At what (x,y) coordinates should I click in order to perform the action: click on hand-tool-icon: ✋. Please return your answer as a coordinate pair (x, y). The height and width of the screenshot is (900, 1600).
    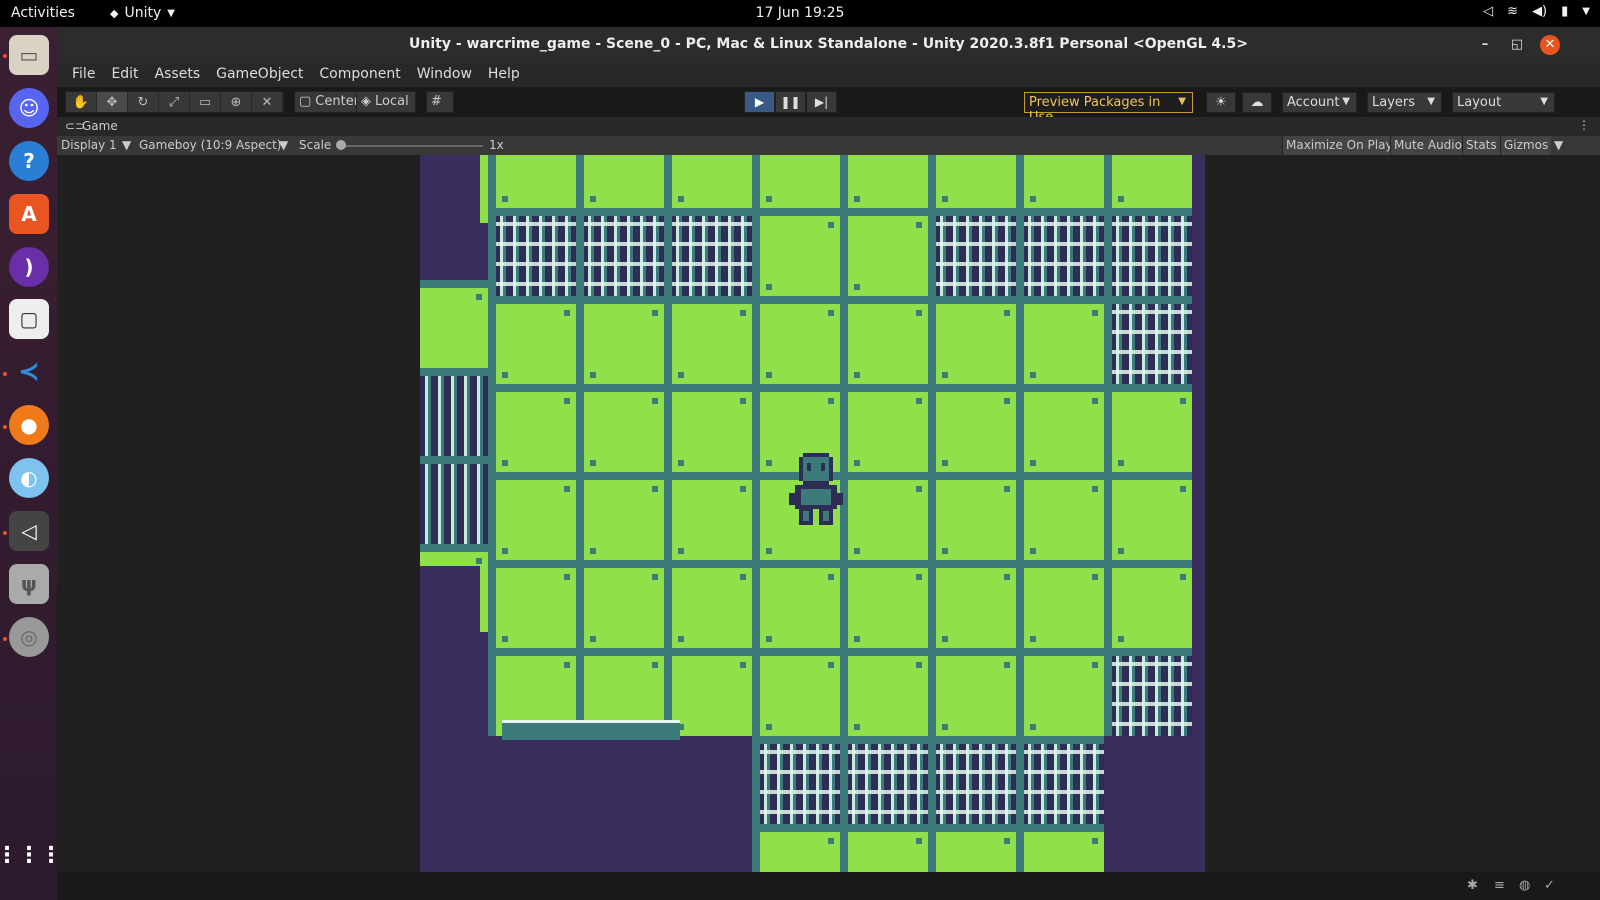
    Looking at the image, I should click on (81, 102).